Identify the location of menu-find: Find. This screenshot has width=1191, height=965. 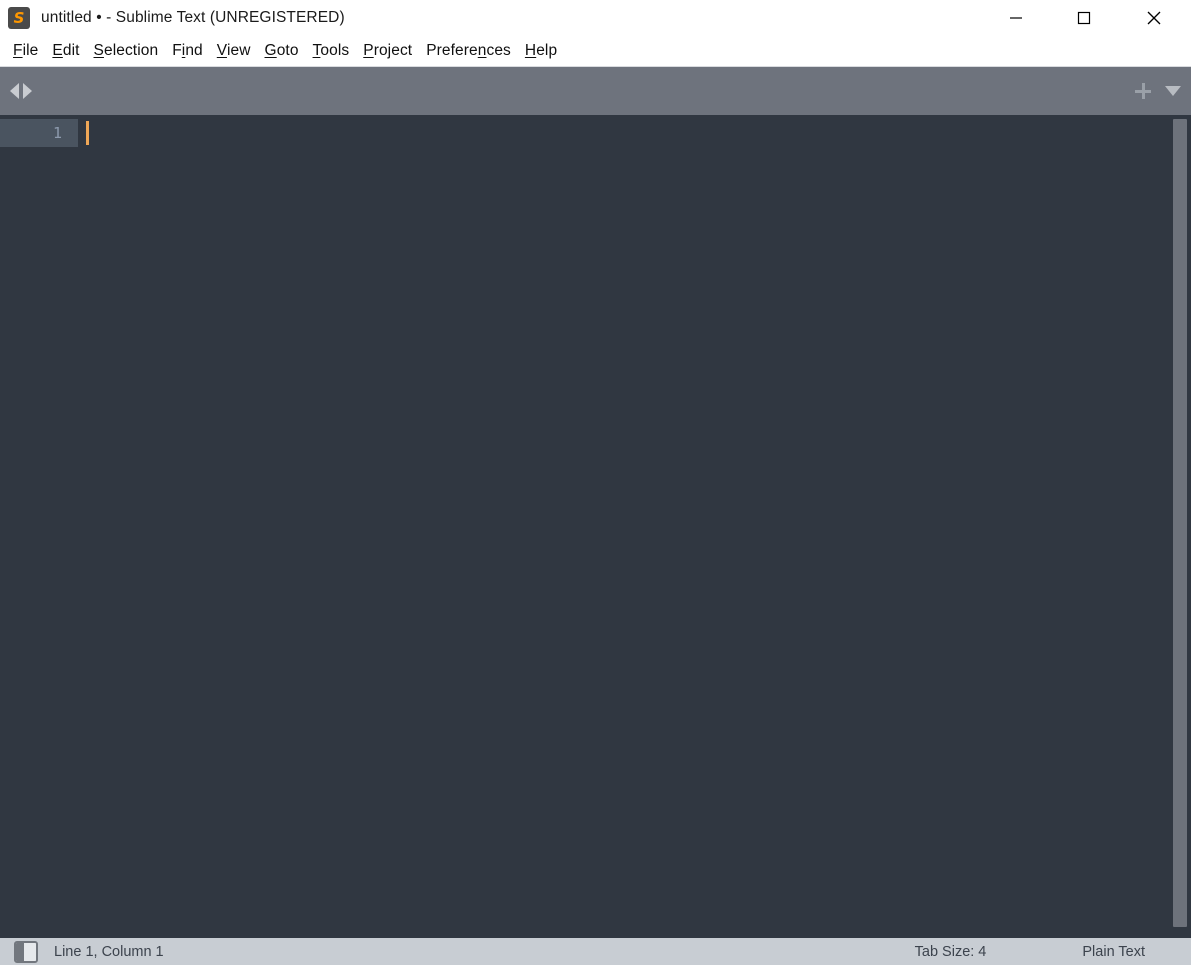
(187, 51).